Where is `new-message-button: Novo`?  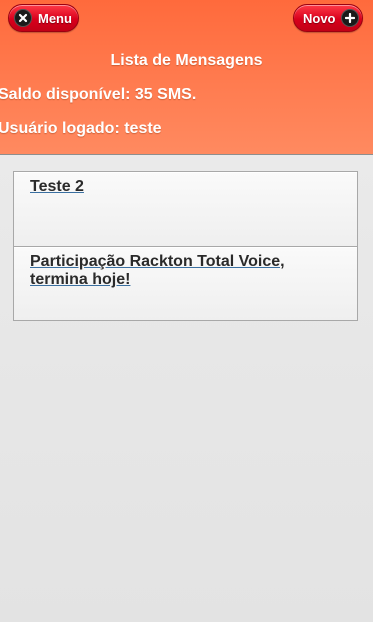 new-message-button: Novo is located at coordinates (328, 18).